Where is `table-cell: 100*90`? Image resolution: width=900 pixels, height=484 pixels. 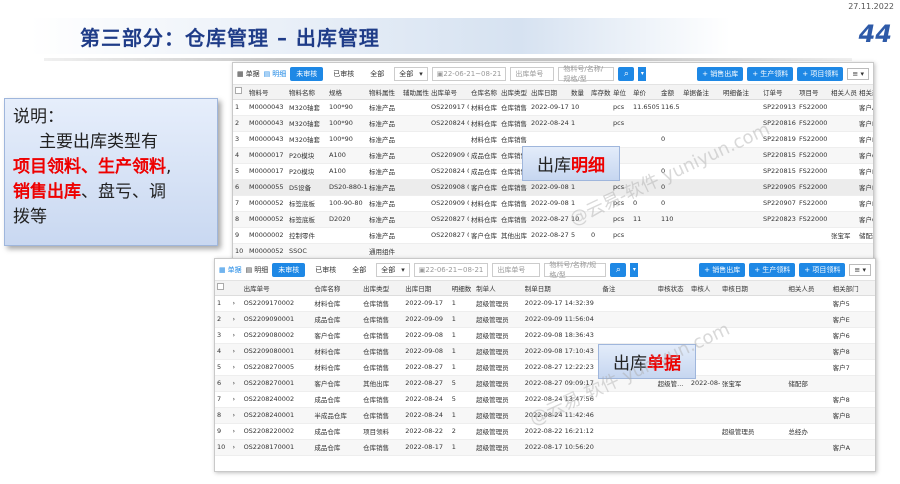
table-cell: 100*90 is located at coordinates (347, 139).